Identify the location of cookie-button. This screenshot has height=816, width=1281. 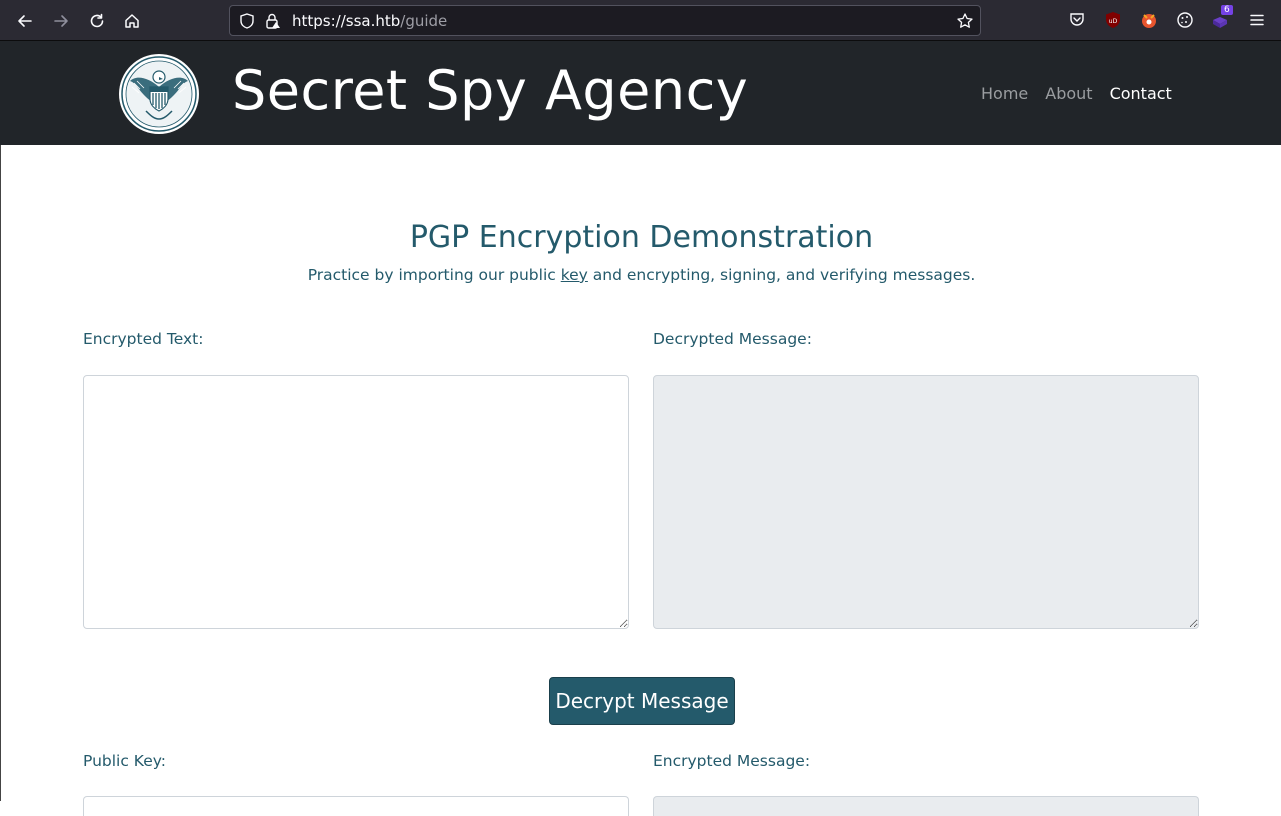
(1185, 20).